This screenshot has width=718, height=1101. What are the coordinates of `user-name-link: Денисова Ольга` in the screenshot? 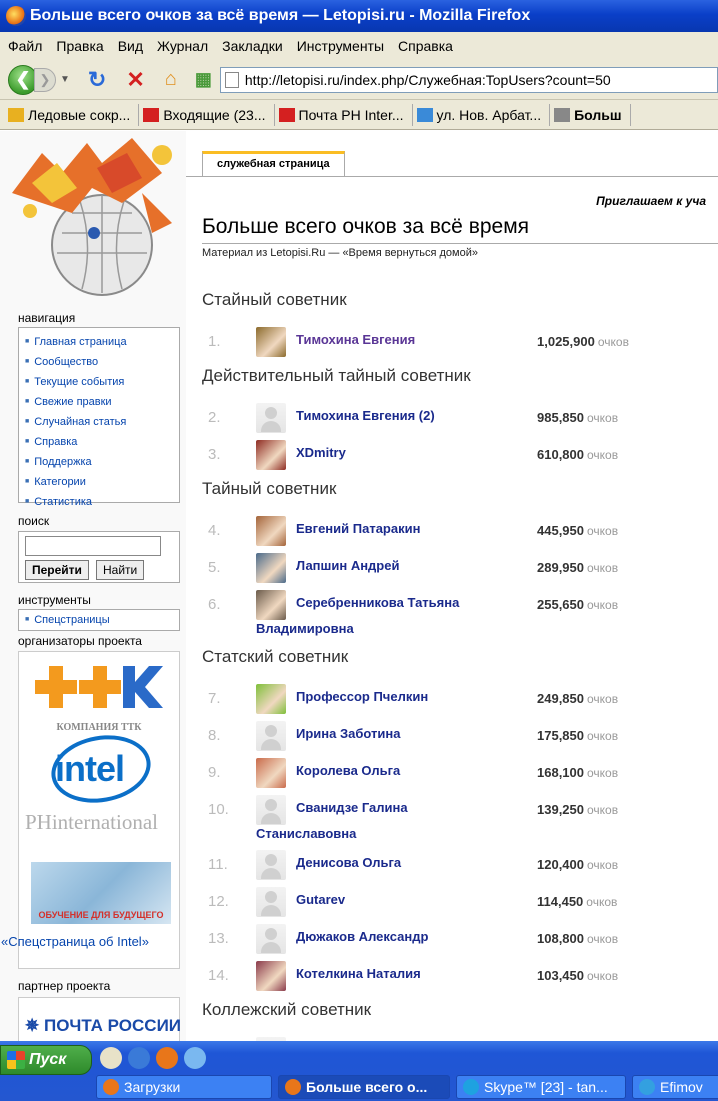 It's located at (348, 862).